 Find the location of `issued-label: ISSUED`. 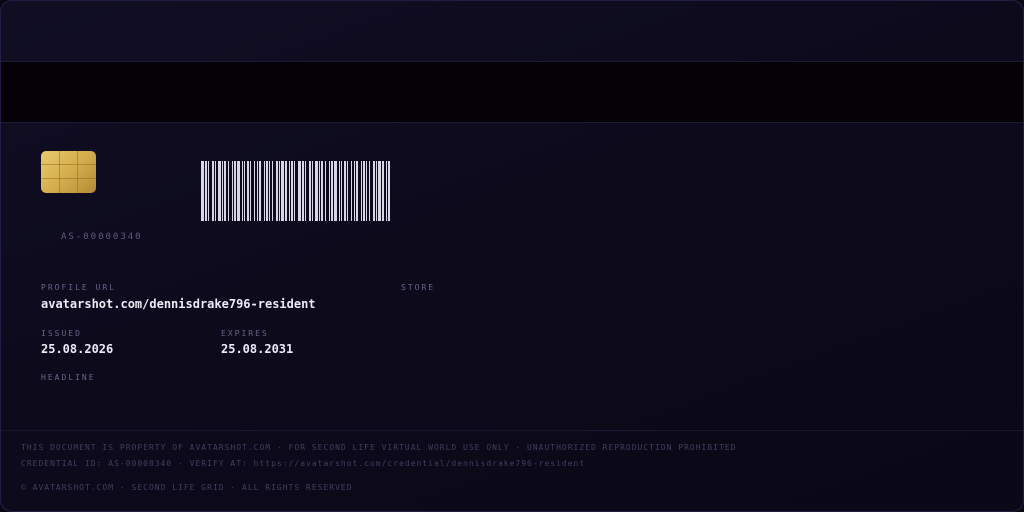

issued-label: ISSUED is located at coordinates (61, 333).